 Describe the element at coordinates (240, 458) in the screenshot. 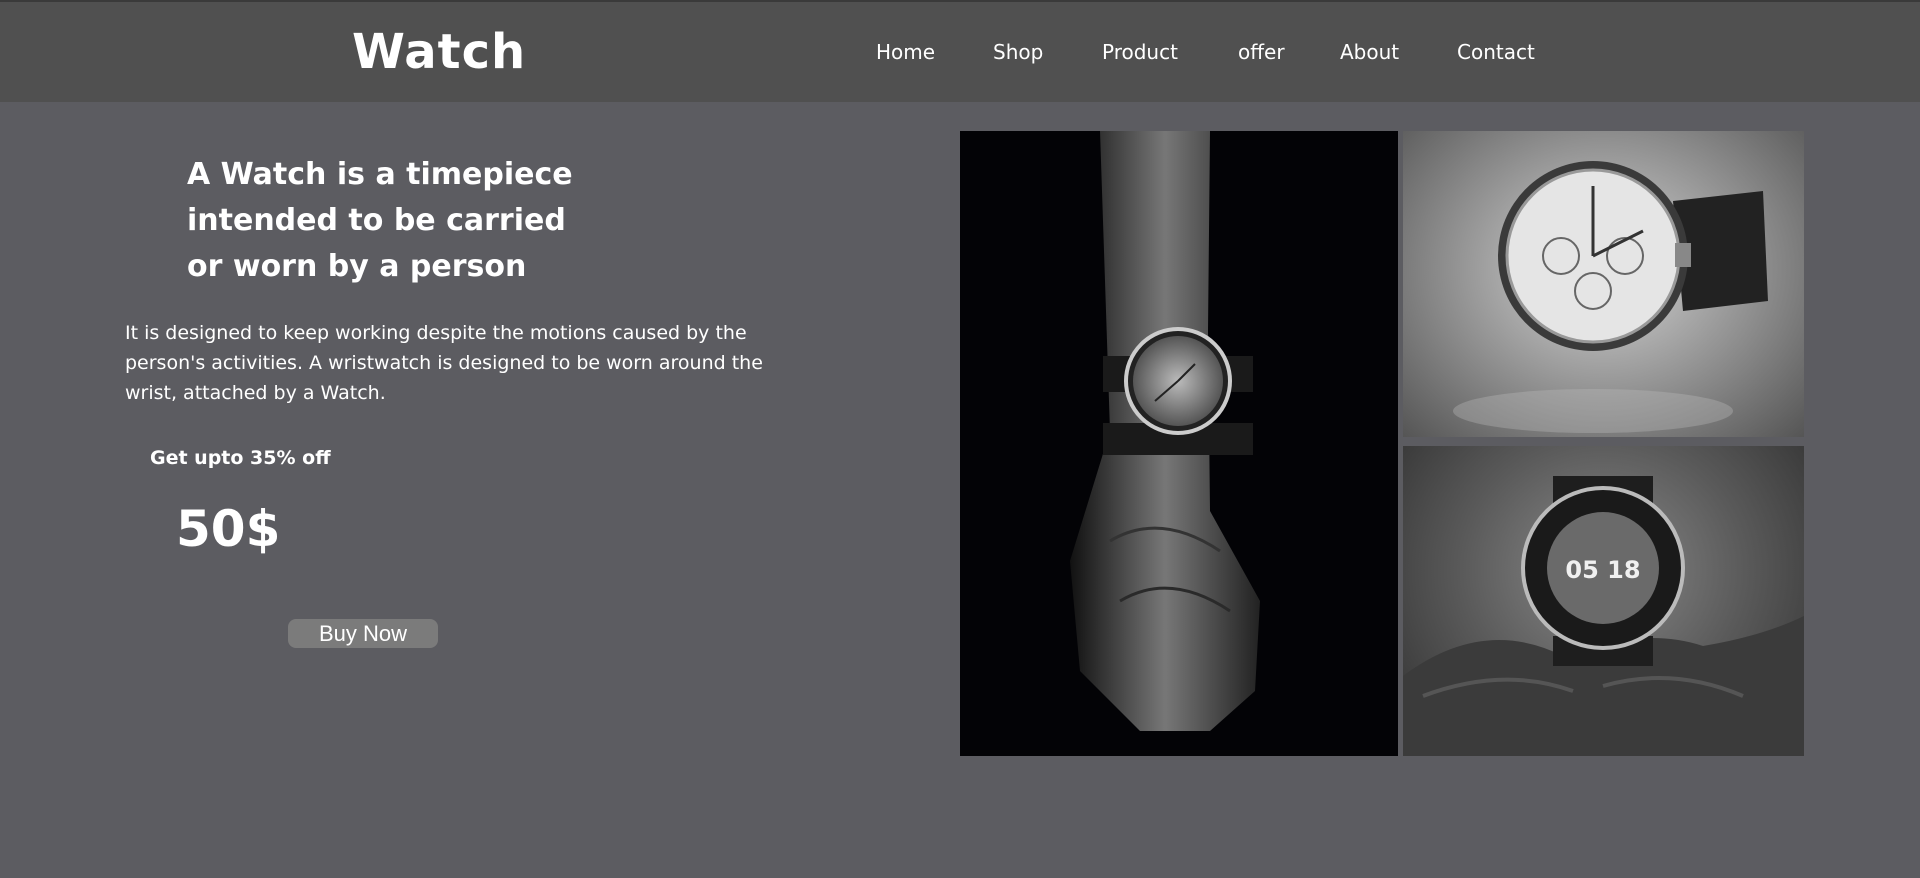

I see `offer-text: Get upto 35% off` at that location.